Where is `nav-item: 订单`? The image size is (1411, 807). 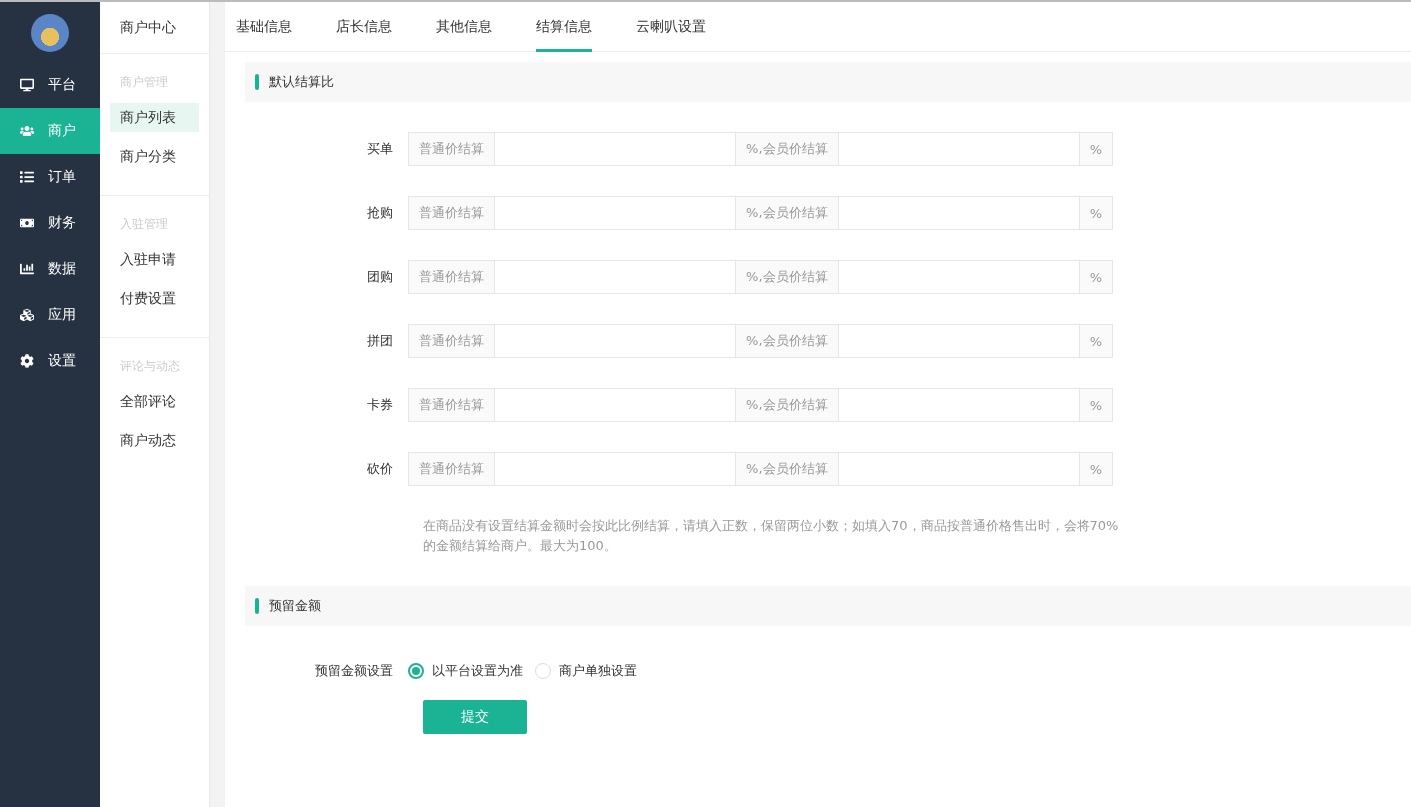
nav-item: 订单 is located at coordinates (50, 177).